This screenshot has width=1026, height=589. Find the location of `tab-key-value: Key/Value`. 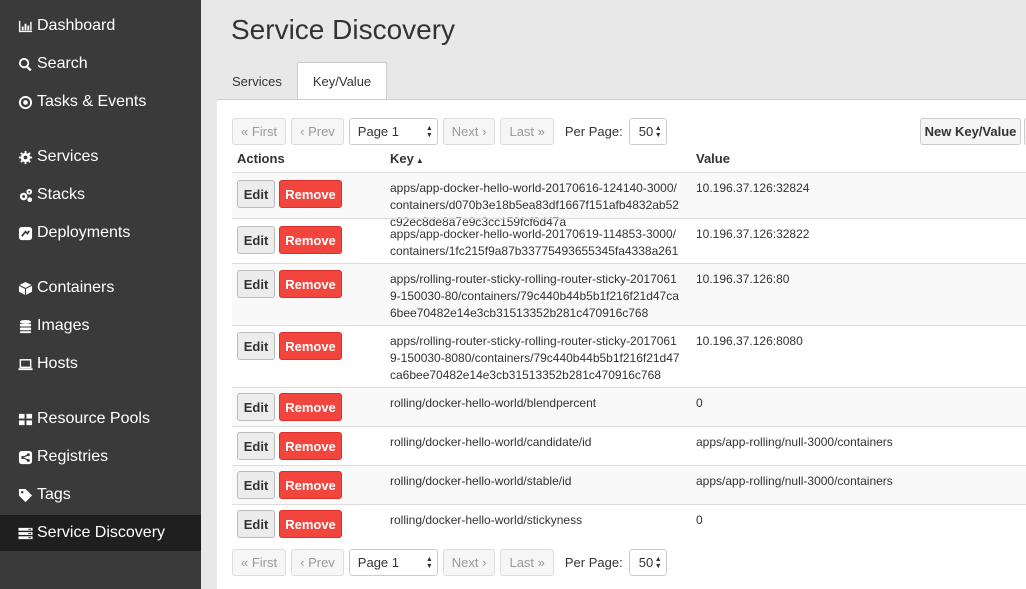

tab-key-value: Key/Value is located at coordinates (342, 81).